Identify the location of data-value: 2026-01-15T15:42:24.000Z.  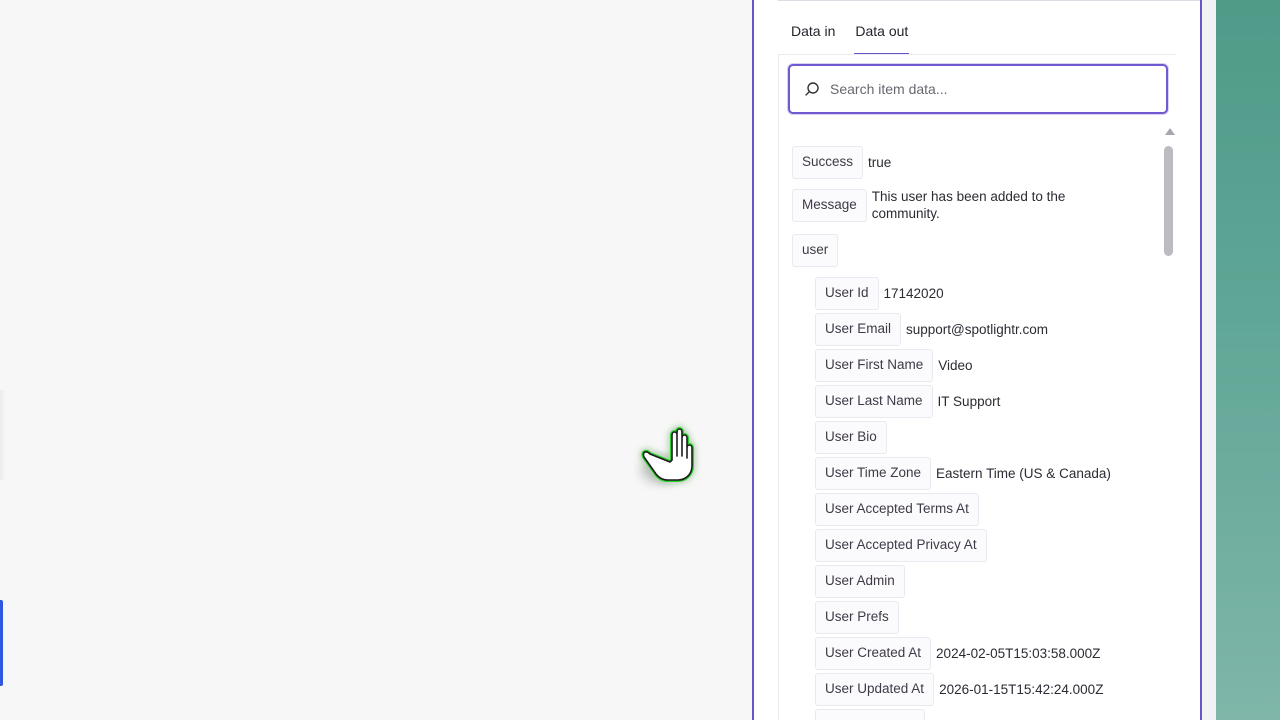
(1021, 689).